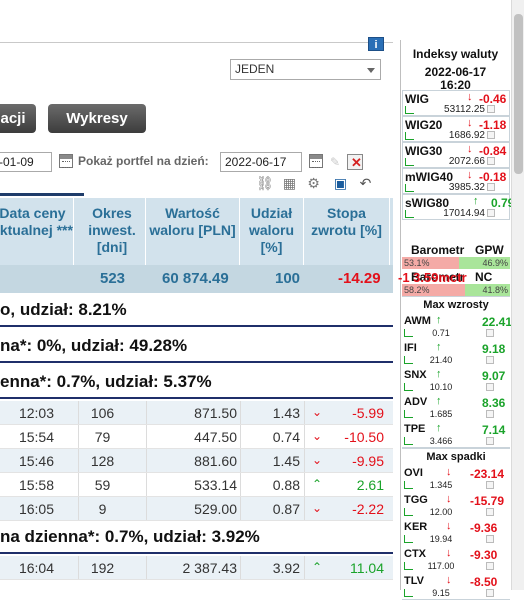 The height and width of the screenshot is (600, 524). I want to click on row-days: 192, so click(102, 568).